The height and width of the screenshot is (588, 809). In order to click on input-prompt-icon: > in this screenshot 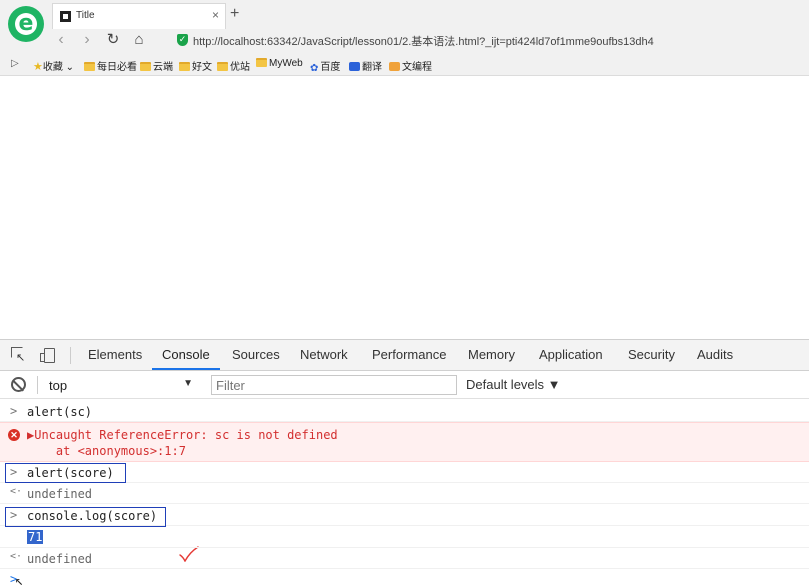, I will do `click(14, 411)`.